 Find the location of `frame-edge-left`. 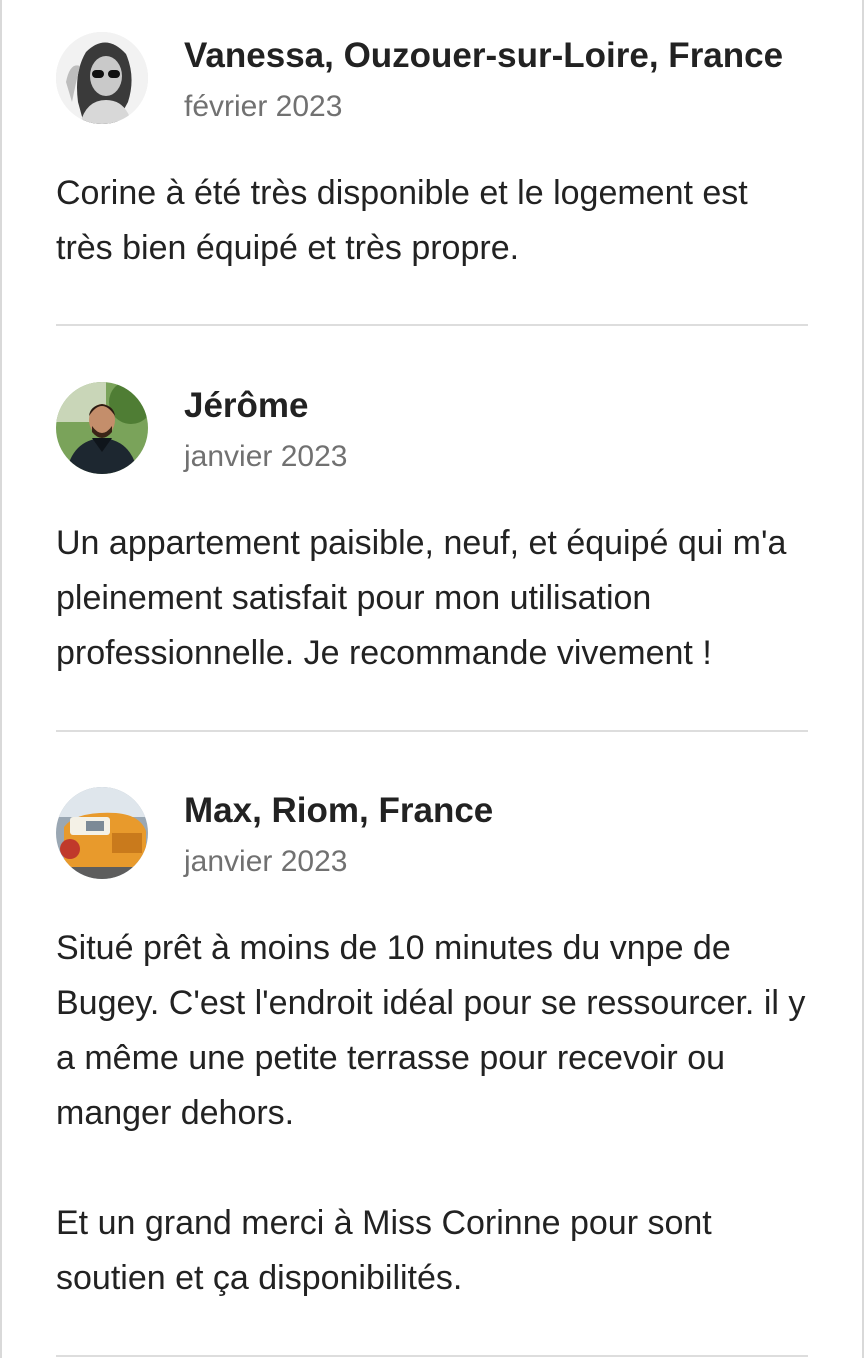

frame-edge-left is located at coordinates (1, 679).